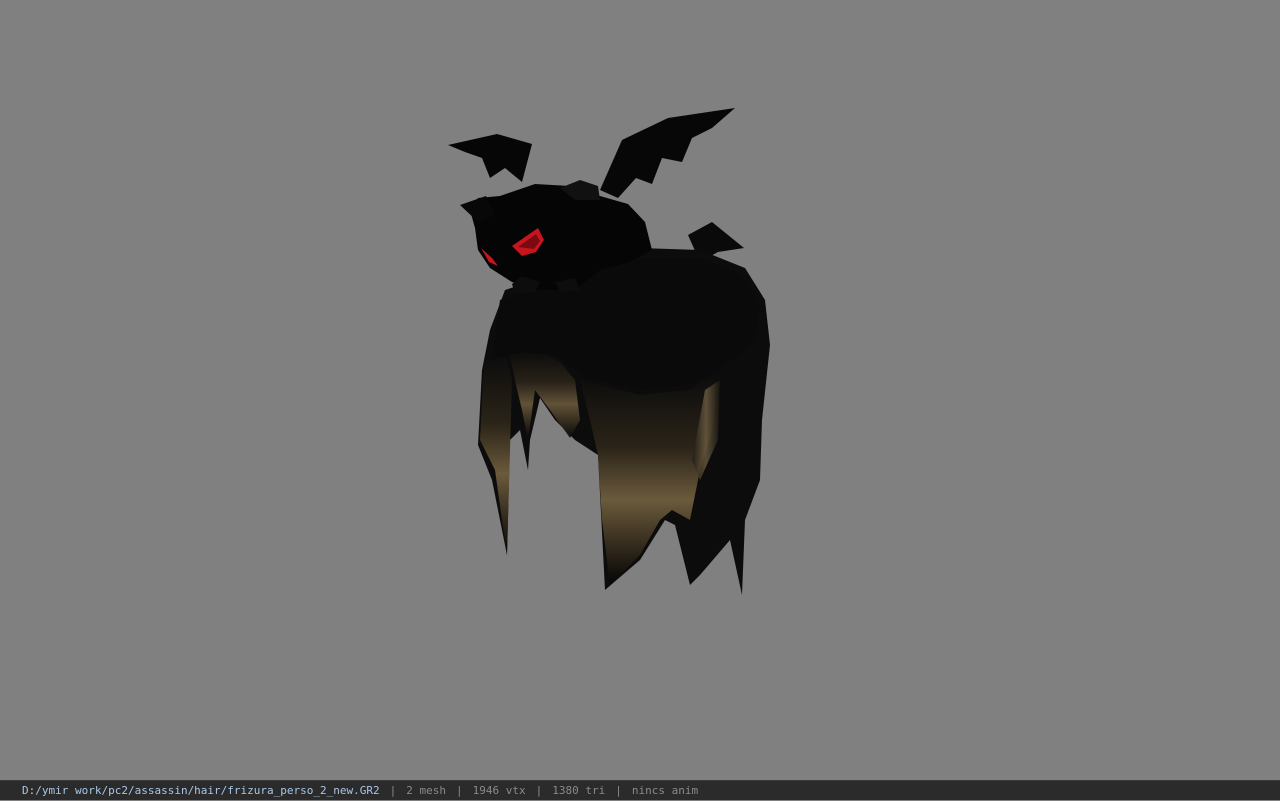 The image size is (1280, 801). Describe the element at coordinates (490, 158) in the screenshot. I see `left-wing` at that location.